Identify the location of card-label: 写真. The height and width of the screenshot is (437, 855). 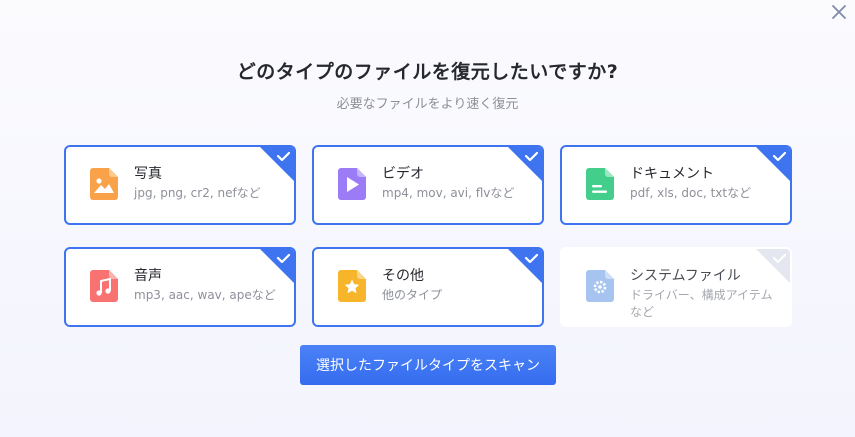
(148, 174).